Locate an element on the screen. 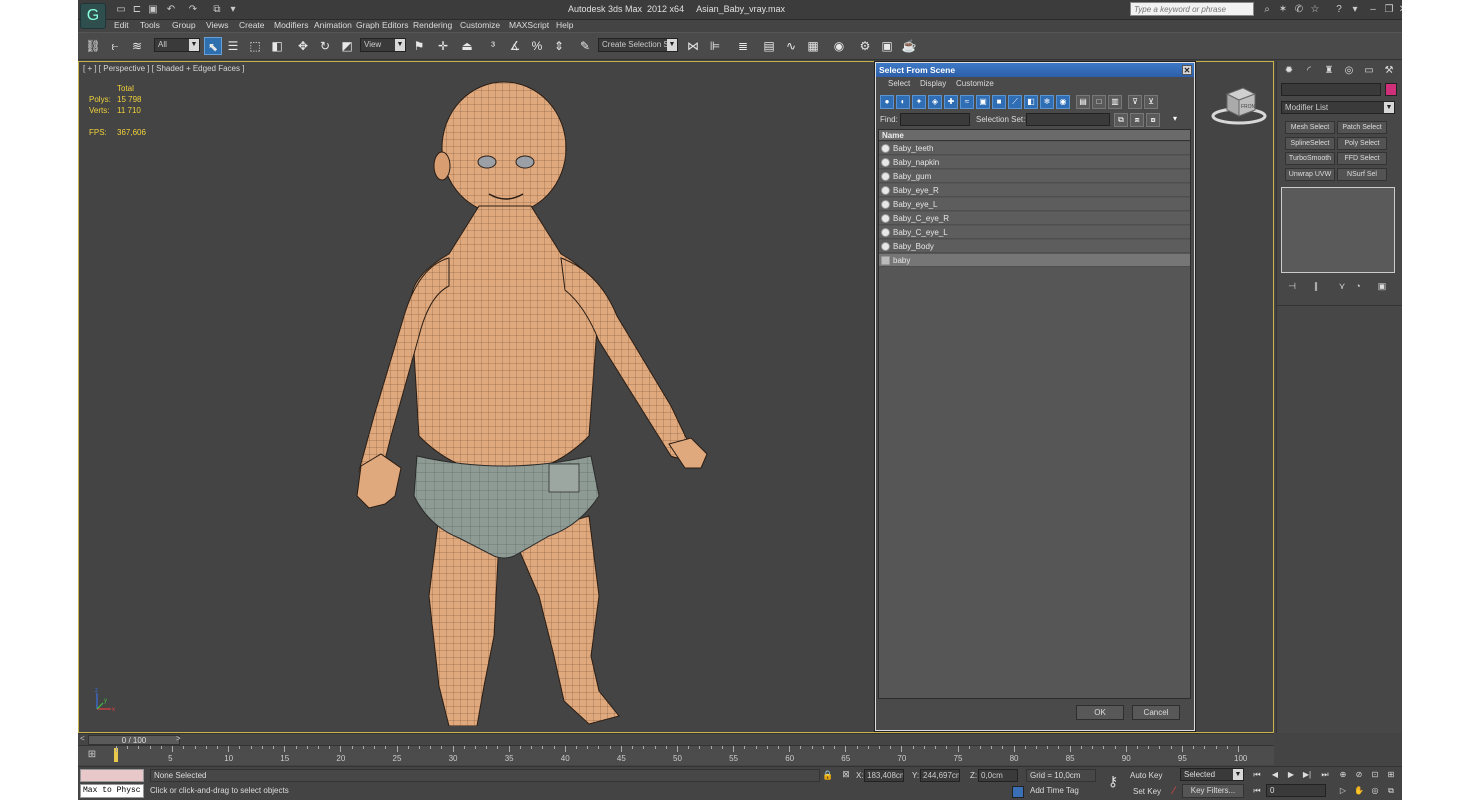  select-invert-icon: ⧇ is located at coordinates (1153, 120).